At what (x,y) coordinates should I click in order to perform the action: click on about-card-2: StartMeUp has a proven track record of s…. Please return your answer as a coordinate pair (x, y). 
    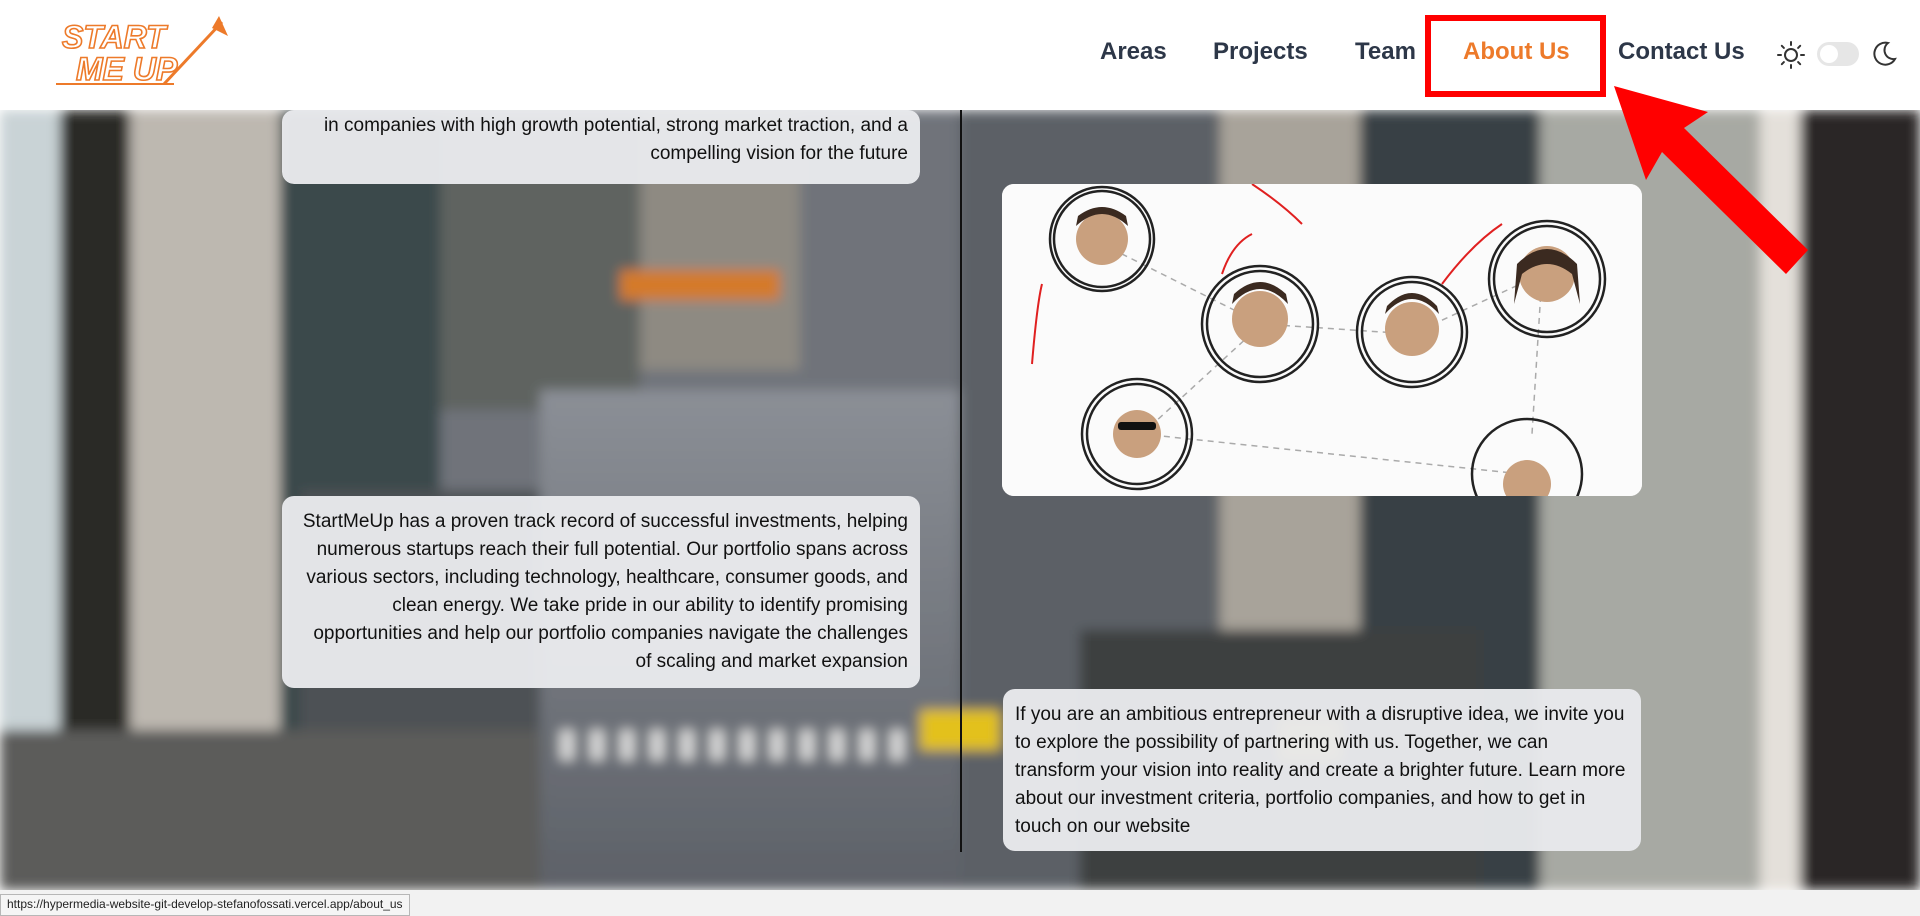
    Looking at the image, I should click on (601, 592).